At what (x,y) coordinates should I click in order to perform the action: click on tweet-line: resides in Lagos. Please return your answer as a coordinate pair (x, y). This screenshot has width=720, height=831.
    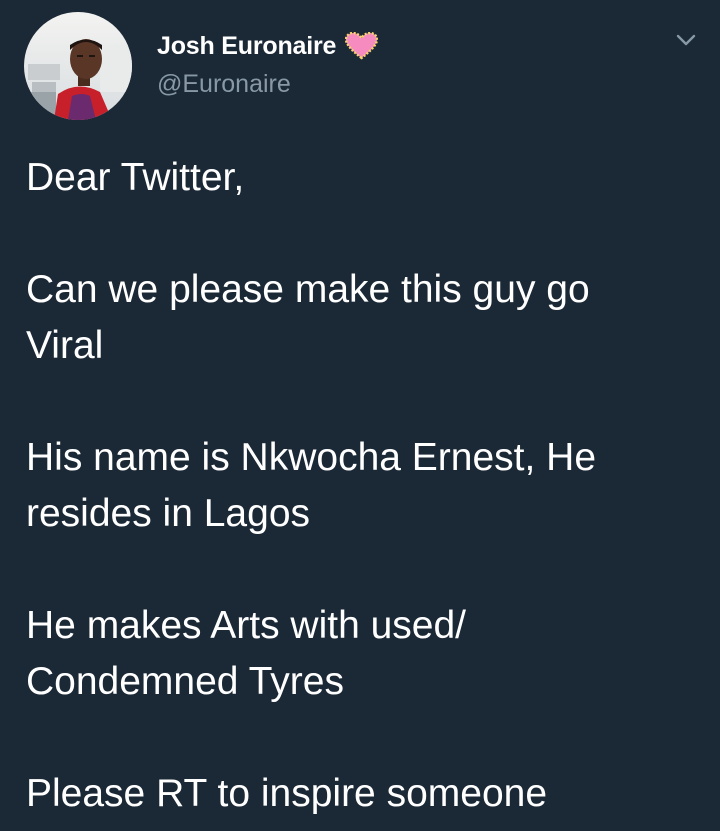
    Looking at the image, I should click on (168, 513).